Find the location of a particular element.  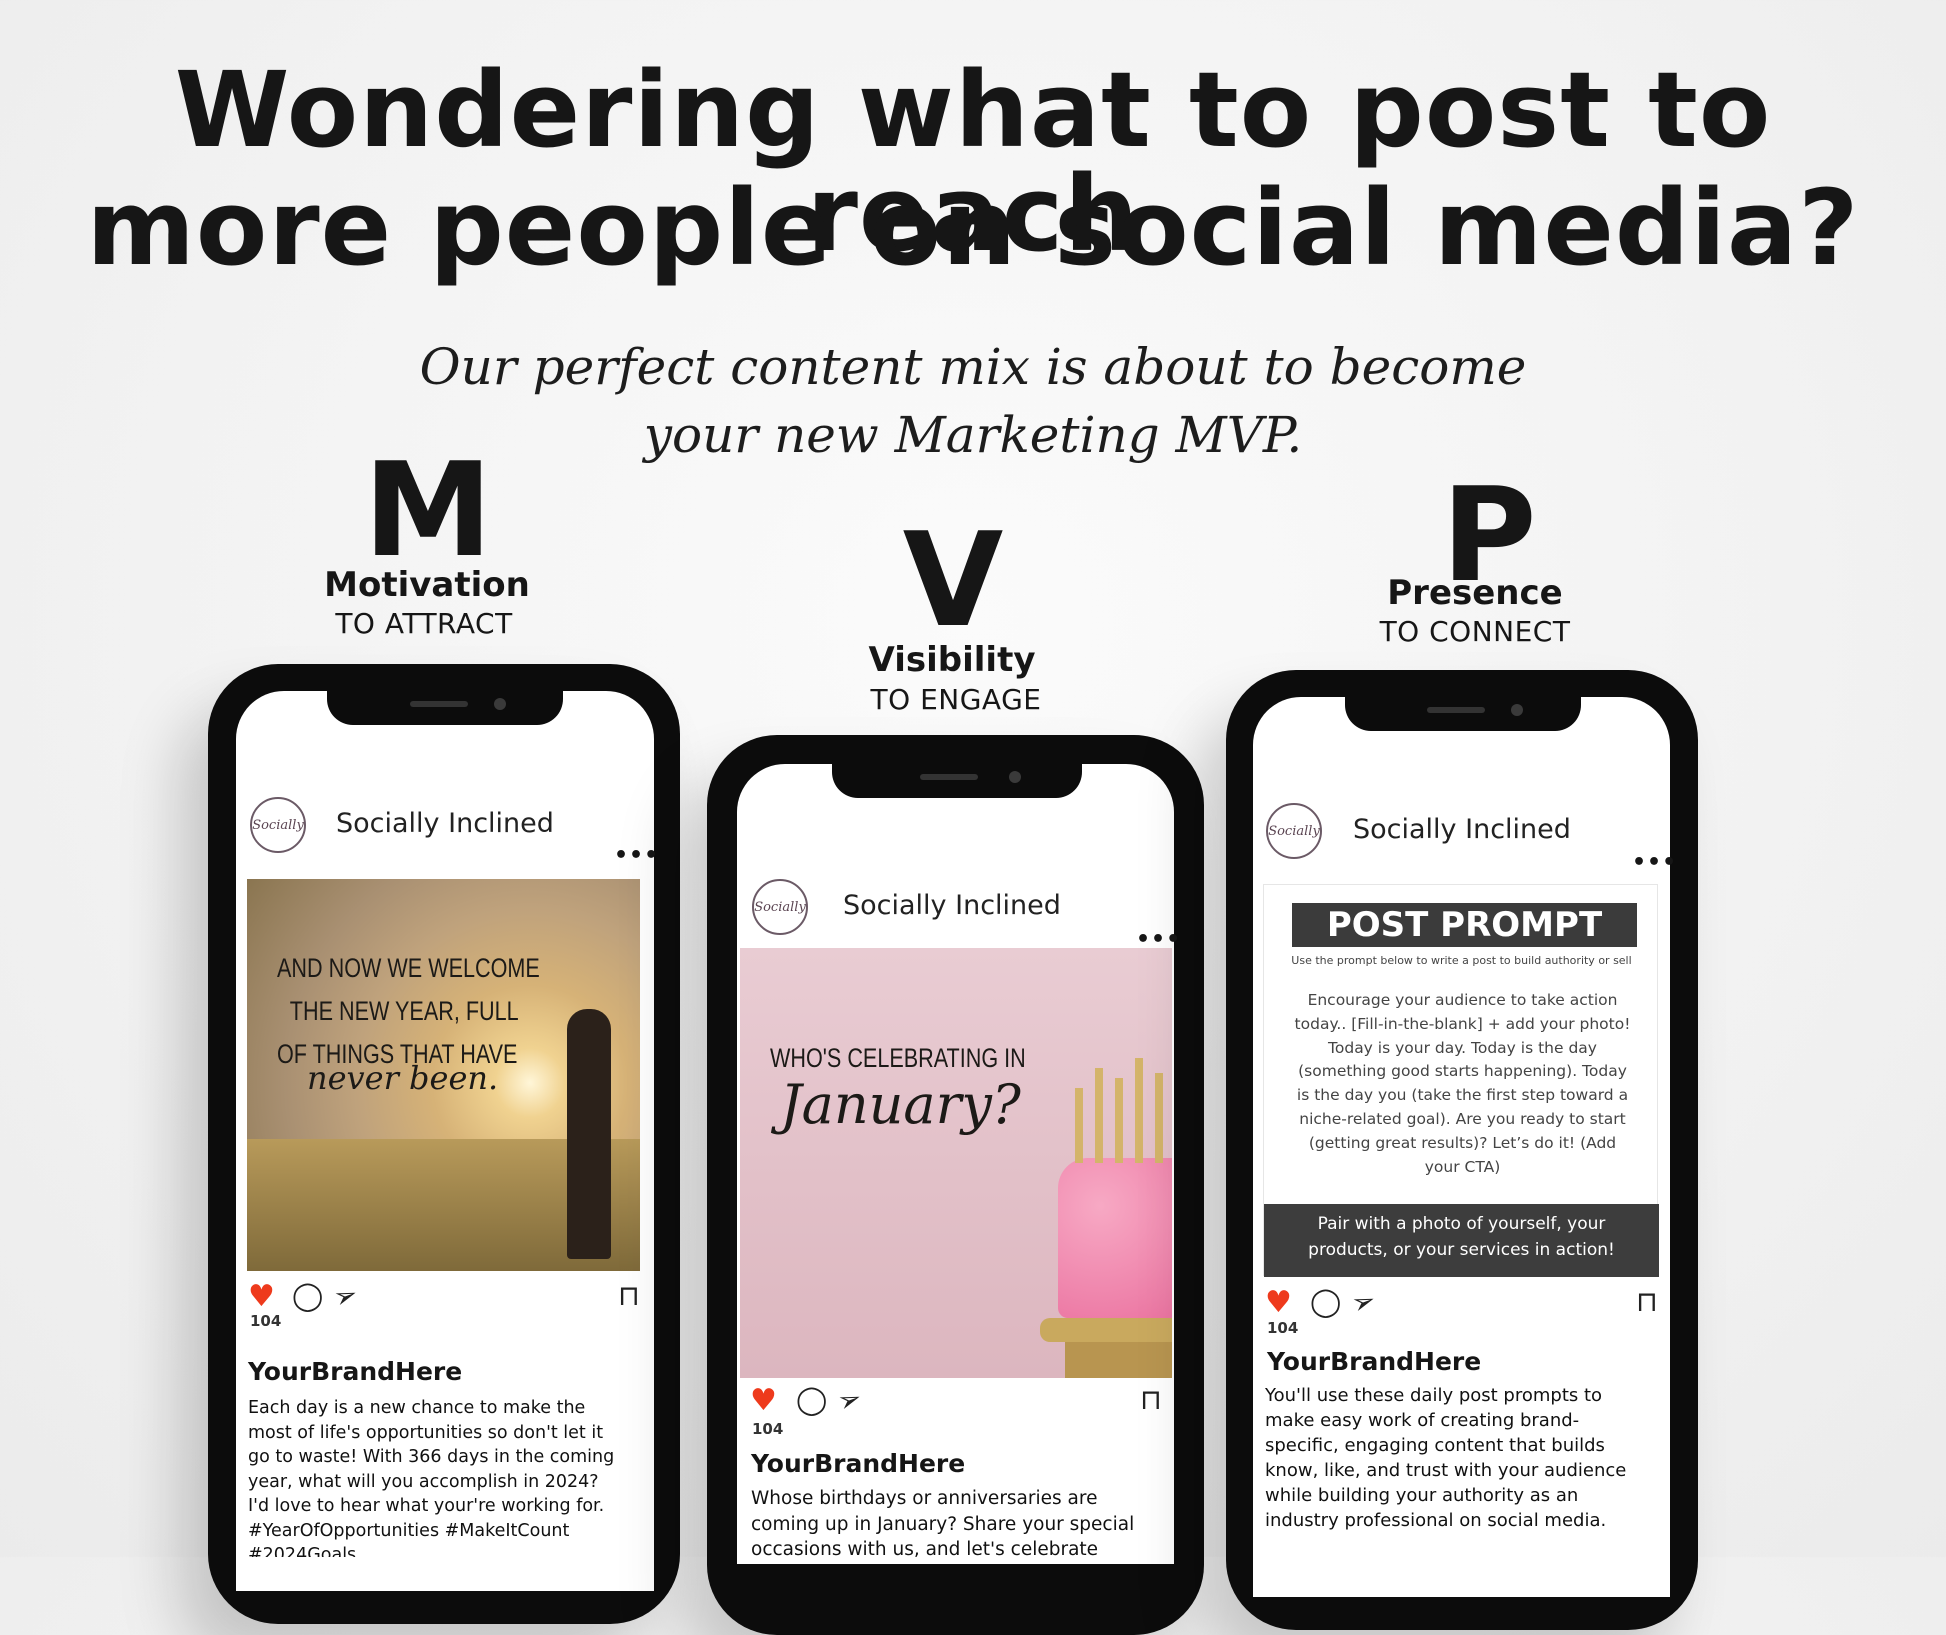

pillar-letter-v: V is located at coordinates (953, 580).